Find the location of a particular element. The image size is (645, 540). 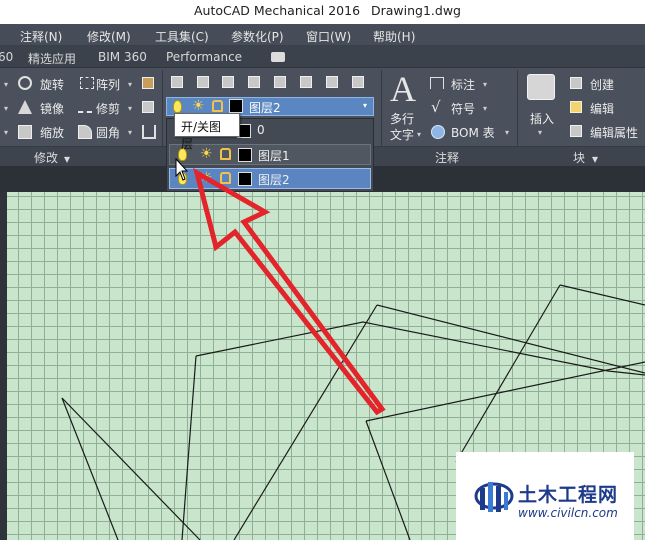

watermark-title: 土木工程网 is located at coordinates (568, 495).